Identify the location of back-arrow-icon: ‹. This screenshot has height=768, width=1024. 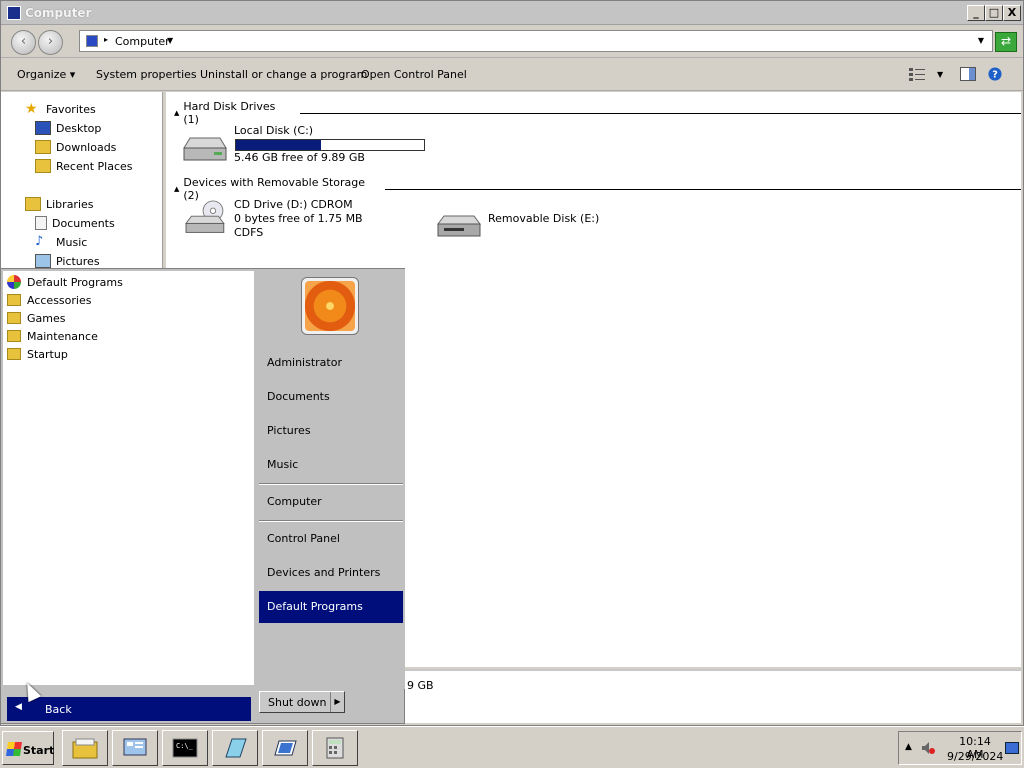
(23, 42).